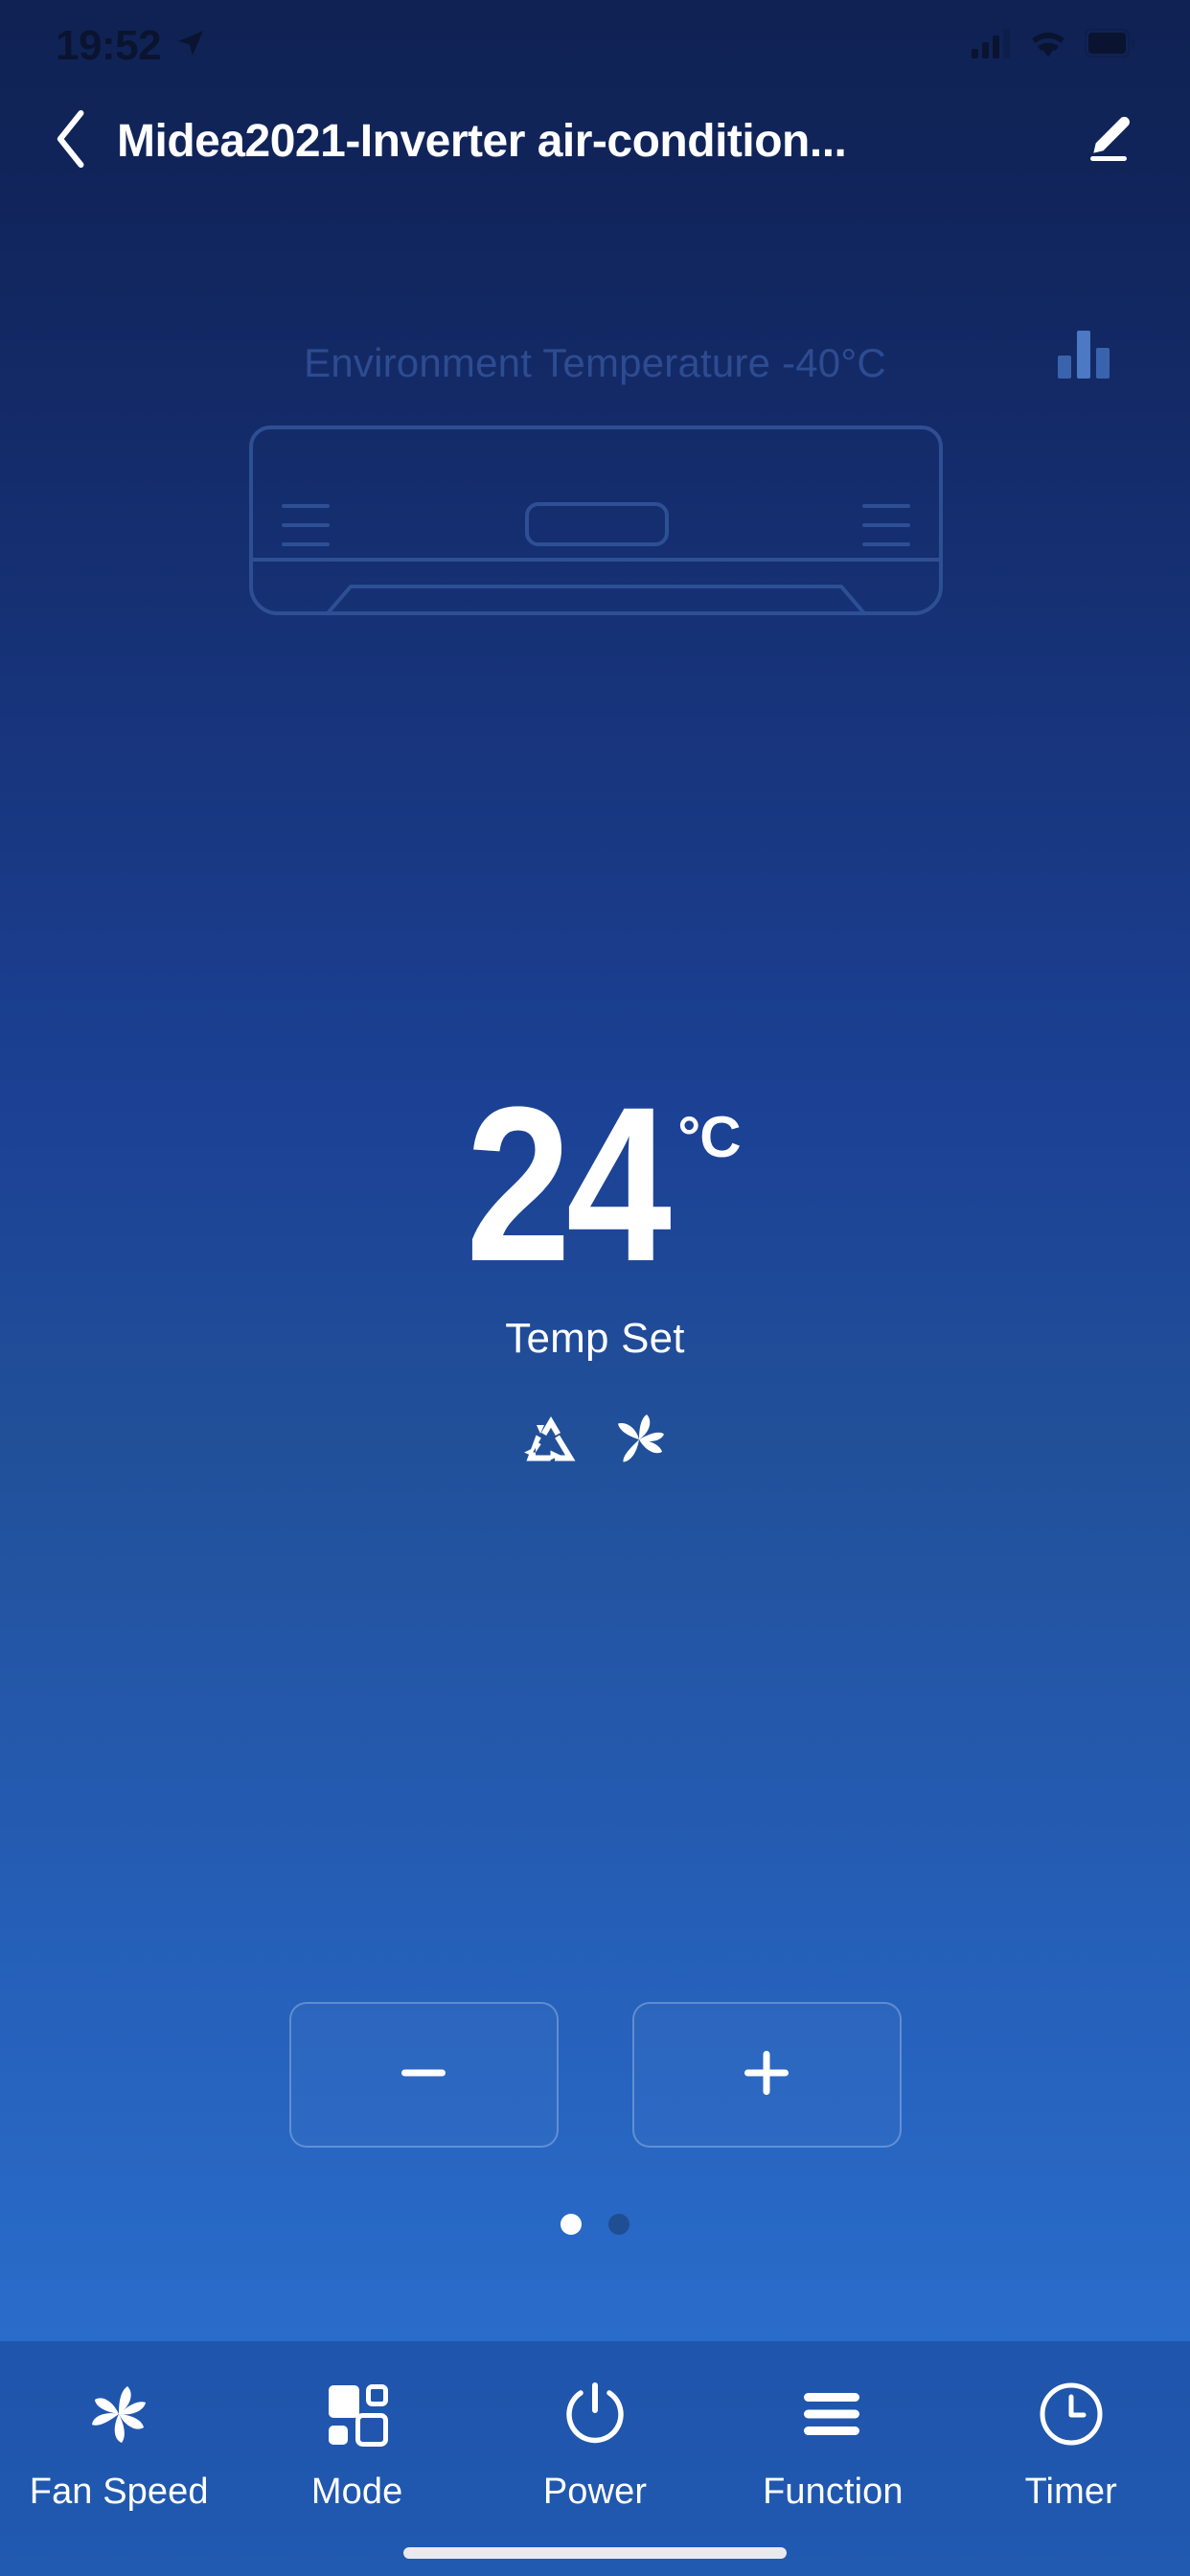 The width and height of the screenshot is (1190, 2576). I want to click on eco-recycle-icon, so click(551, 1442).